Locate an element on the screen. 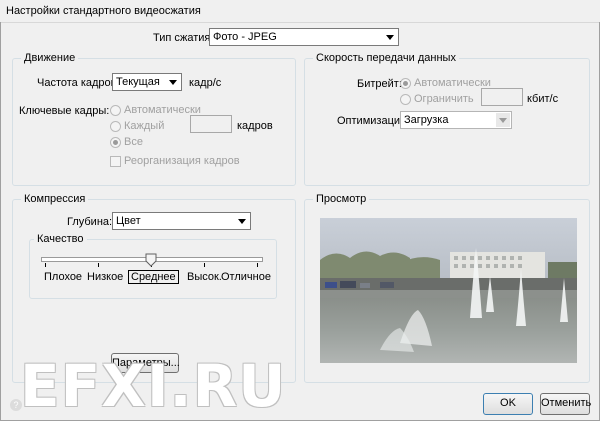  quality-level-poor: Плохое is located at coordinates (63, 277).